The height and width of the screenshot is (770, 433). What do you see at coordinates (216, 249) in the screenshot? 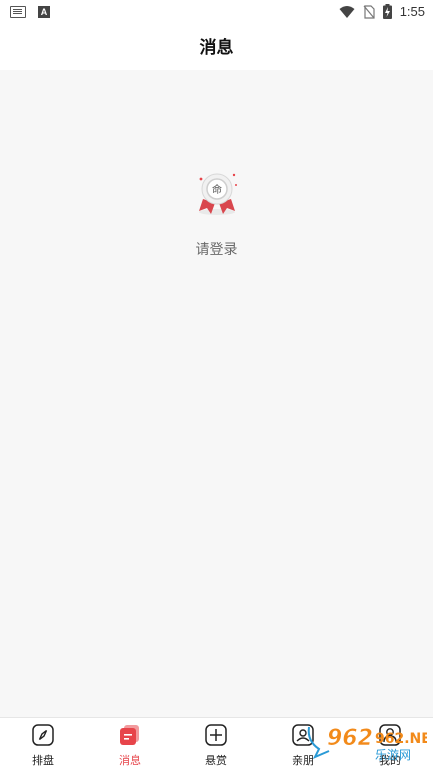
I see `login-prompt: 请登录` at bounding box center [216, 249].